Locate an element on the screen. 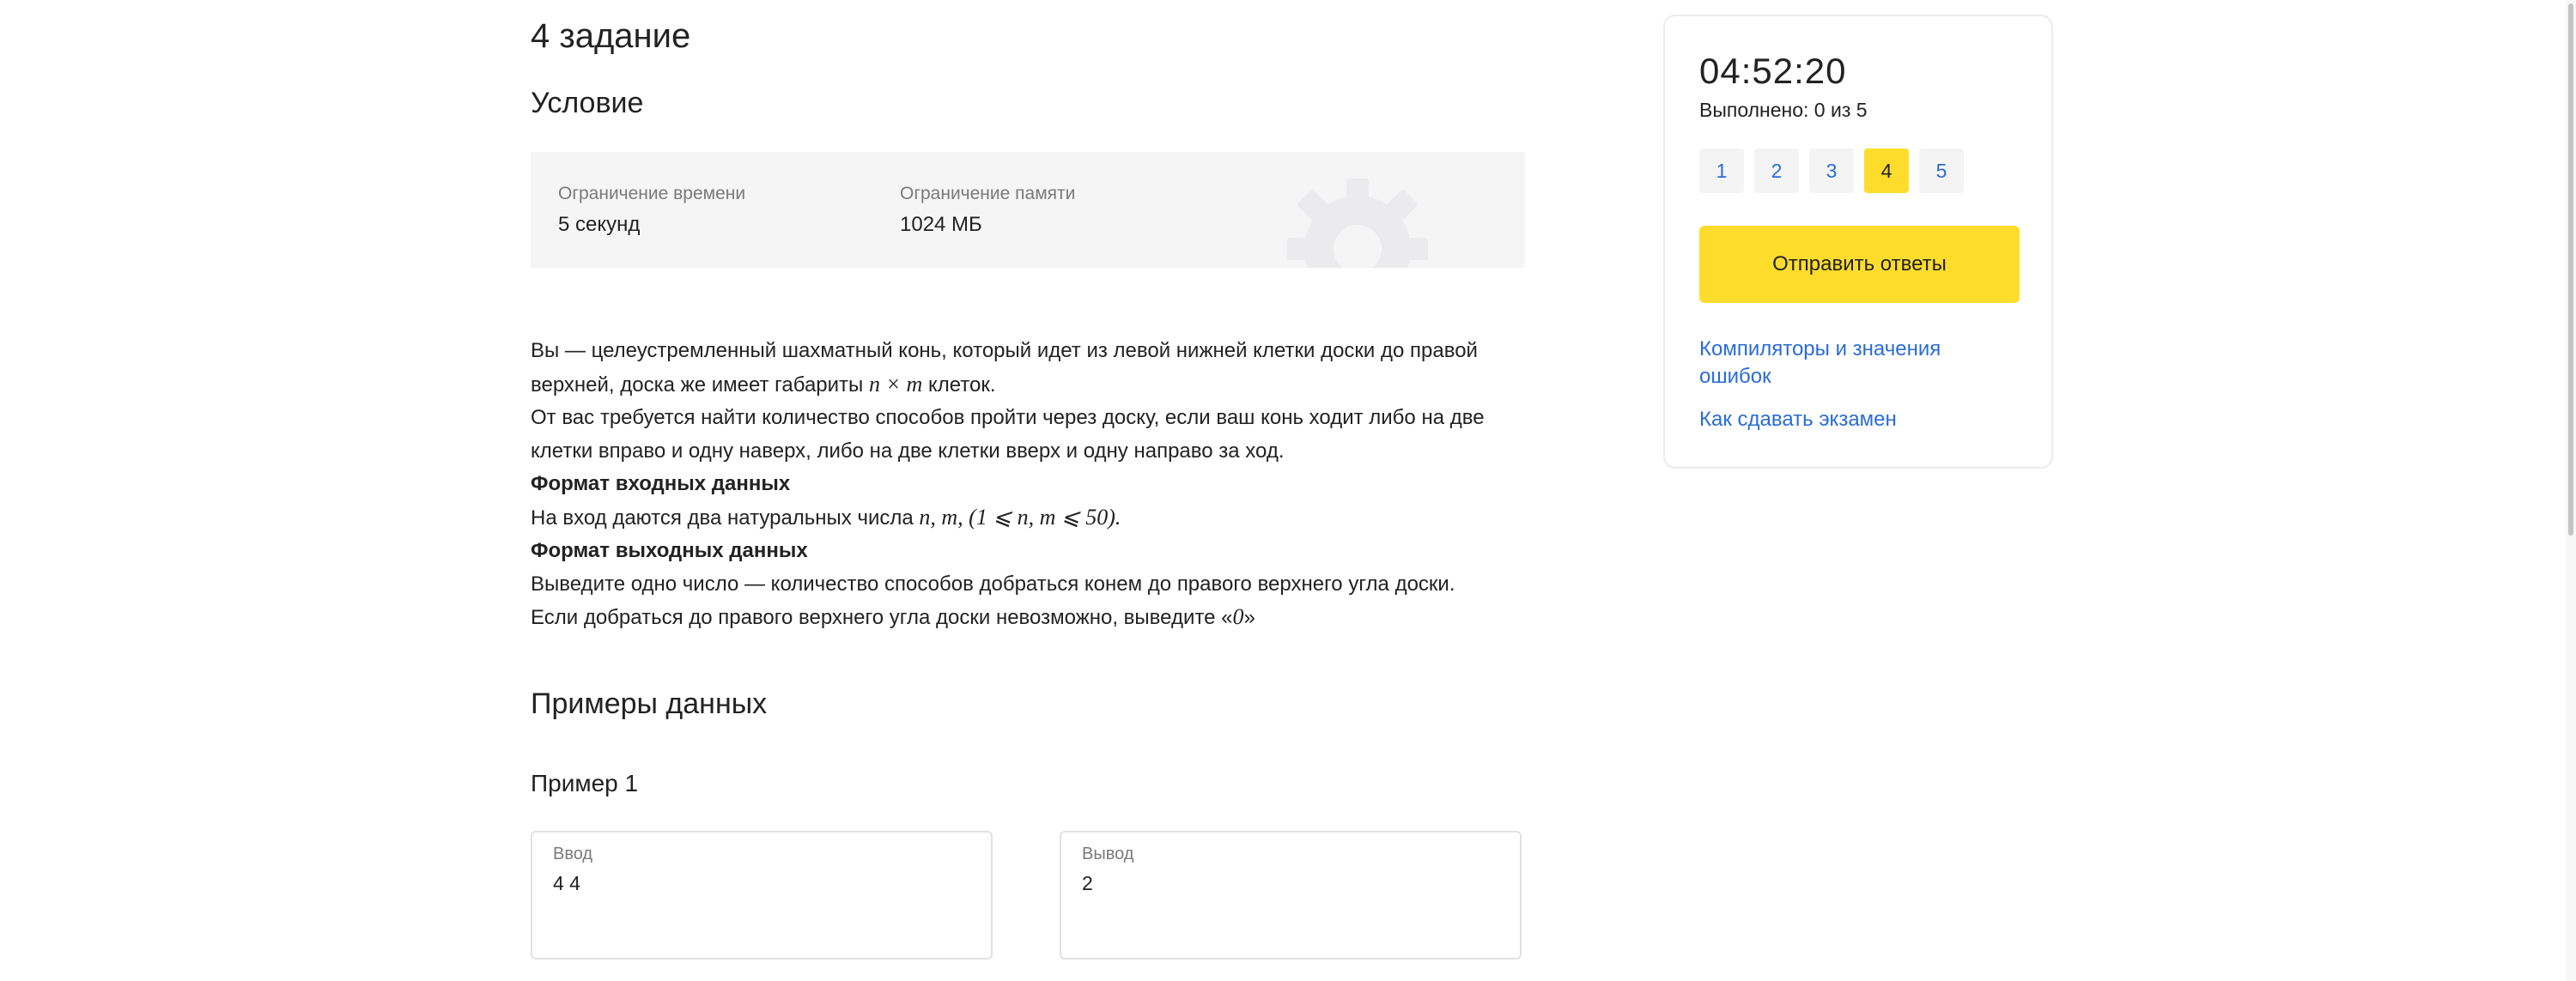 The image size is (2576, 981). task-navigation: 1 2 3 4 5 is located at coordinates (1831, 170).